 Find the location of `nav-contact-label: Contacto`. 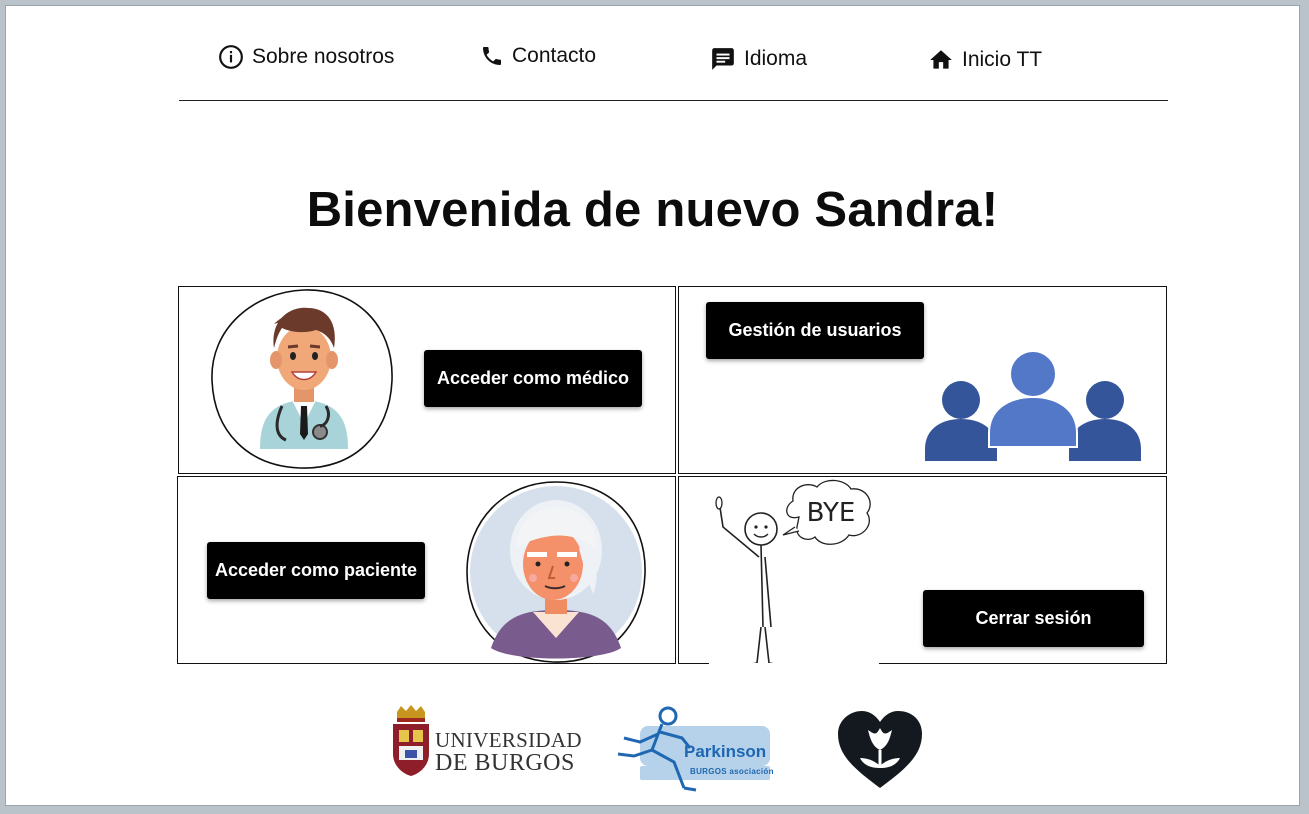

nav-contact-label: Contacto is located at coordinates (554, 55).